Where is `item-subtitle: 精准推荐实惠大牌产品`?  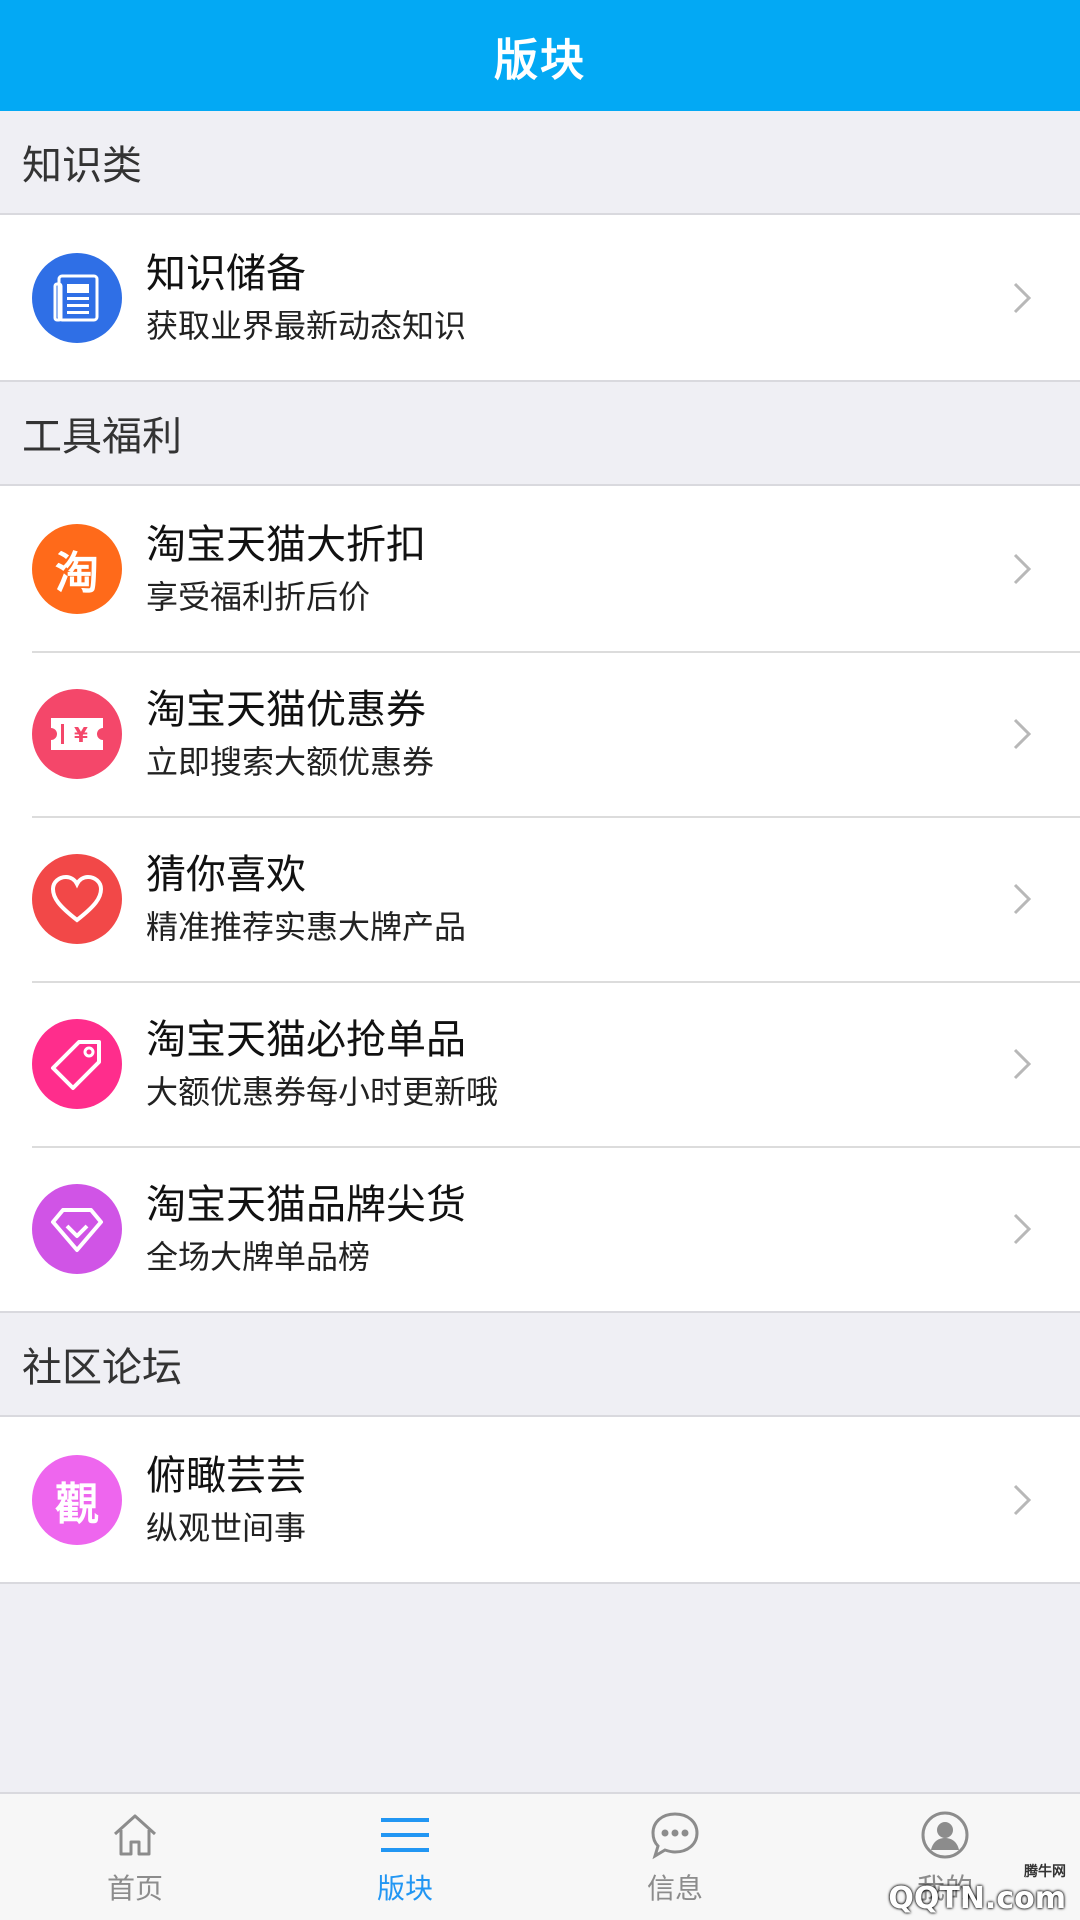 item-subtitle: 精准推荐实惠大牌产品 is located at coordinates (306, 926).